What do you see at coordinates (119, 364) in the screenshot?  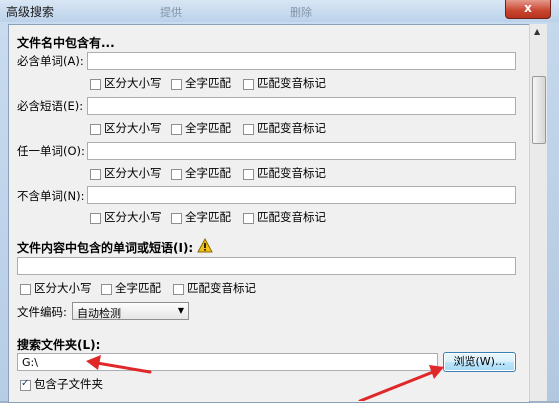 I see `arrow-to-path-icon` at bounding box center [119, 364].